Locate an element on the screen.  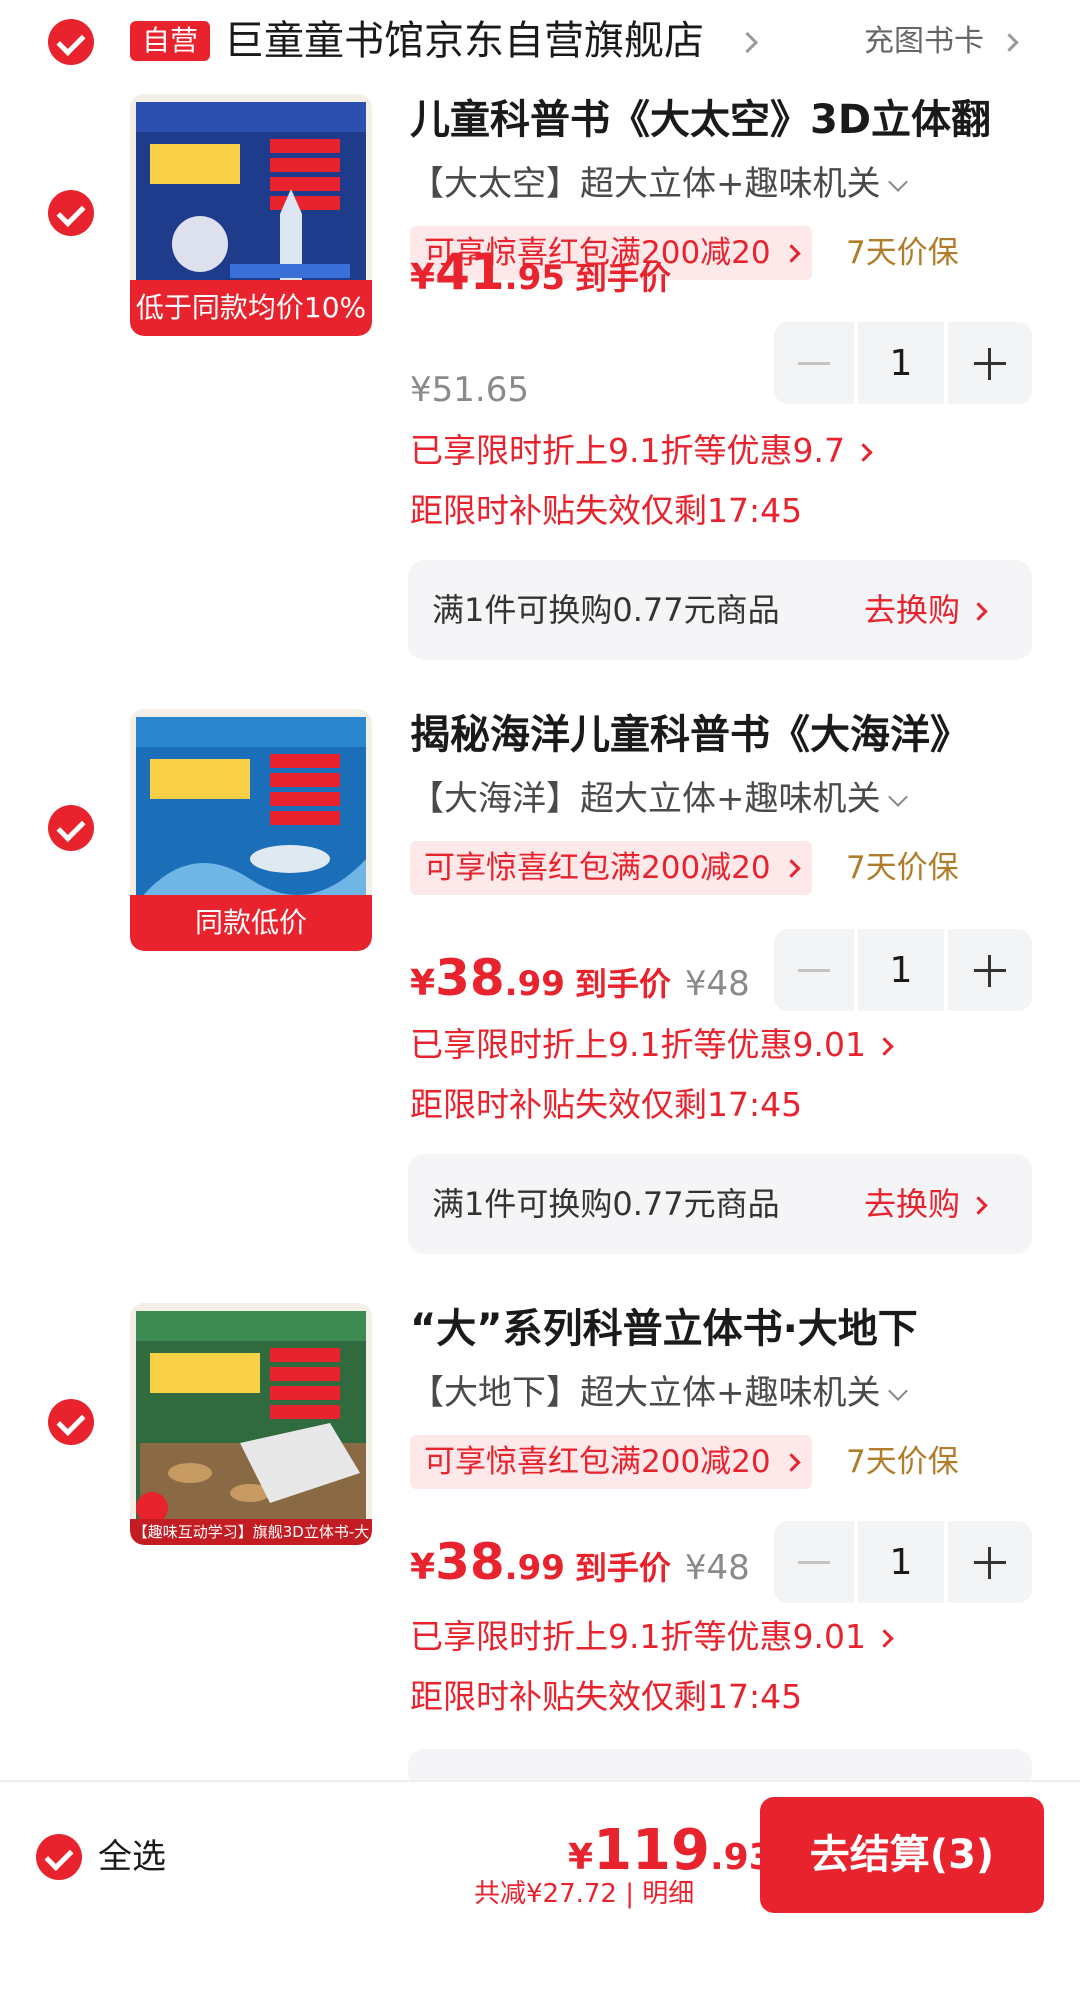
checkout-bar: 全选 ¥119.93 共减¥27.72 | 明细 去结算(3) is located at coordinates (540, 1853).